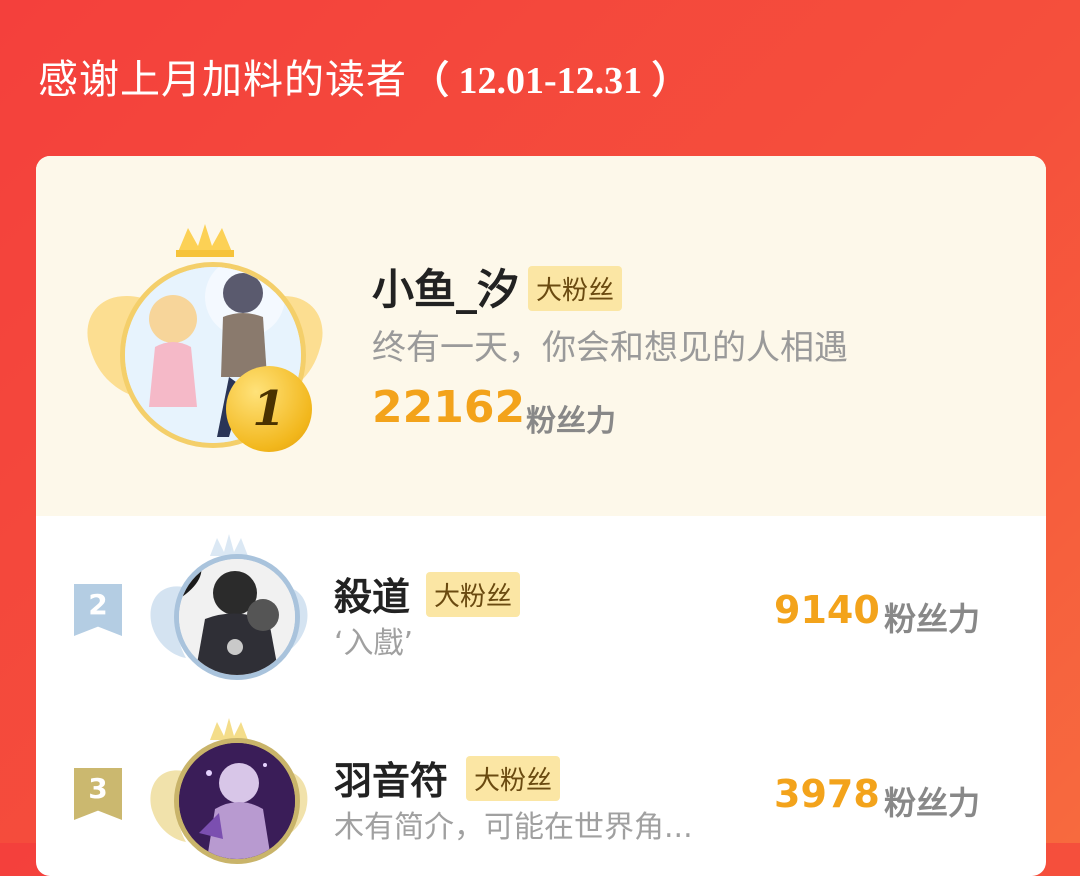 This screenshot has width=1080, height=876. What do you see at coordinates (550, 80) in the screenshot?
I see `date-range: （ 12.01-12.31 ）` at bounding box center [550, 80].